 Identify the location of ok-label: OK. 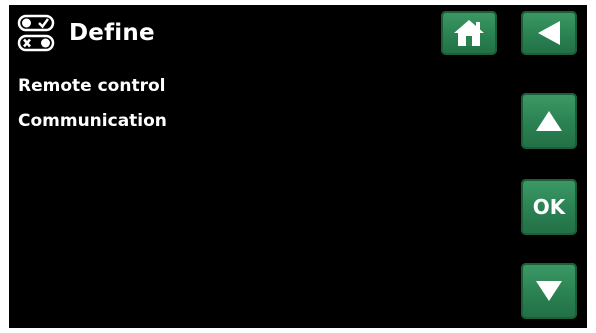
(549, 207).